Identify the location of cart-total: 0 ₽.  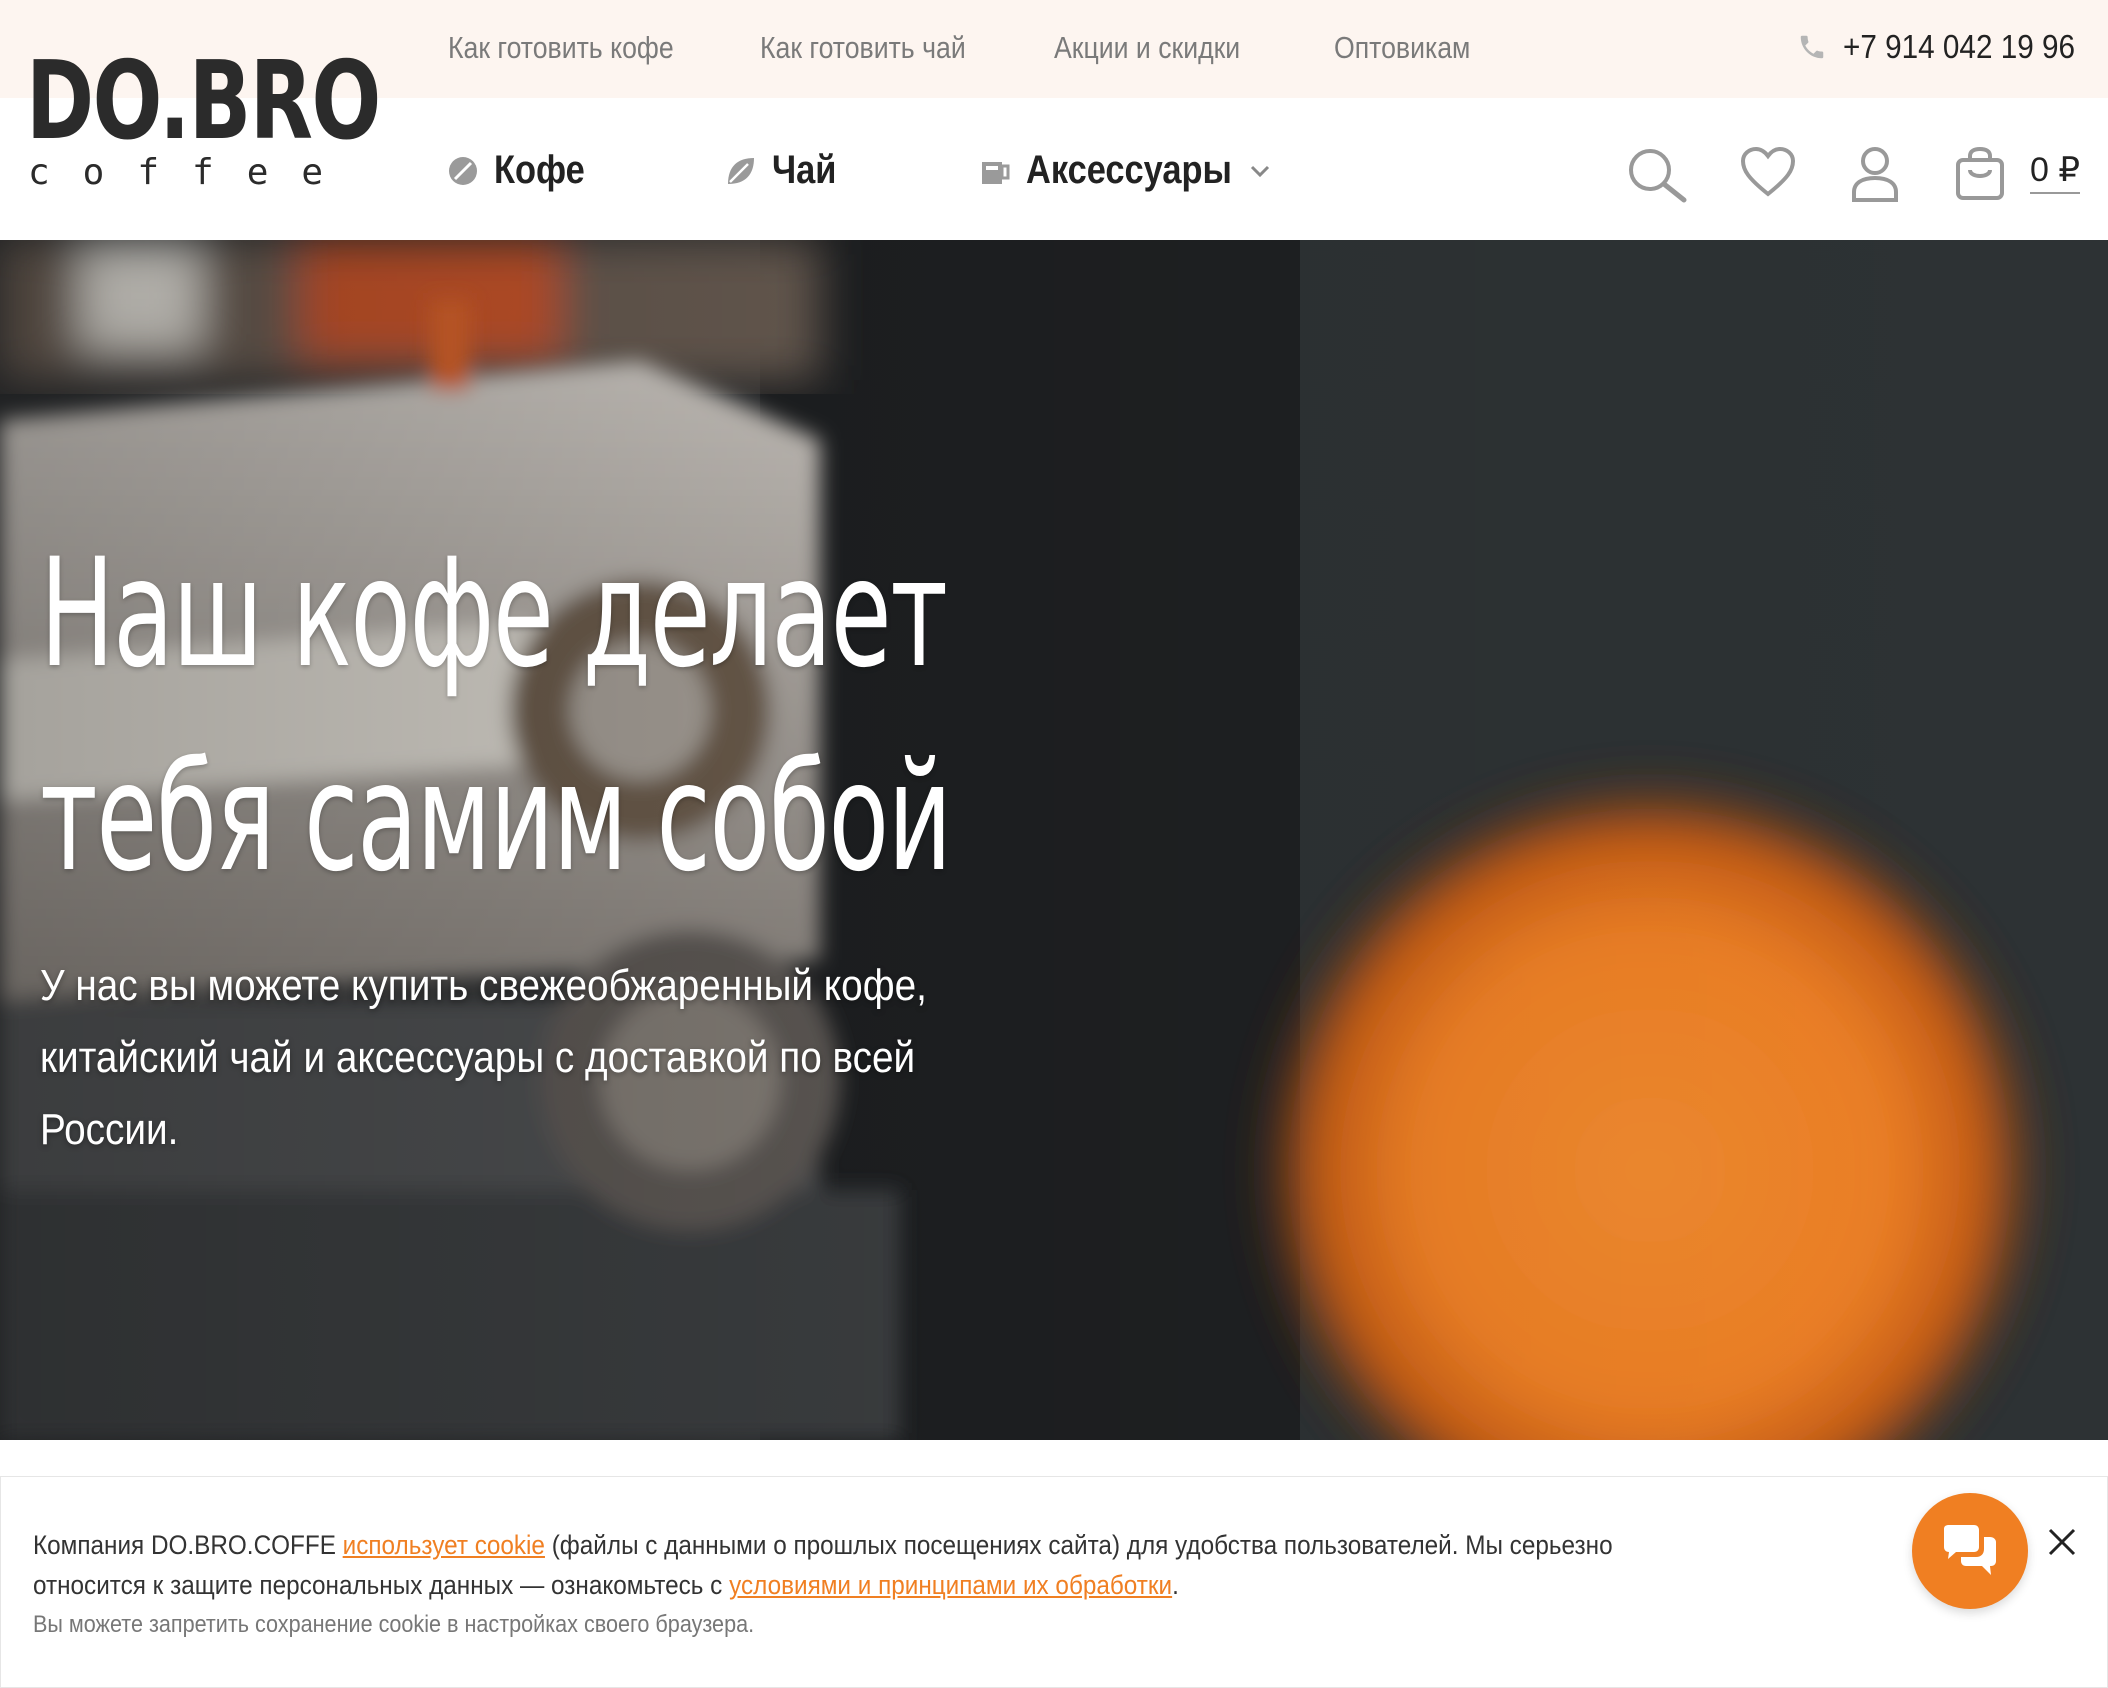
(2055, 172).